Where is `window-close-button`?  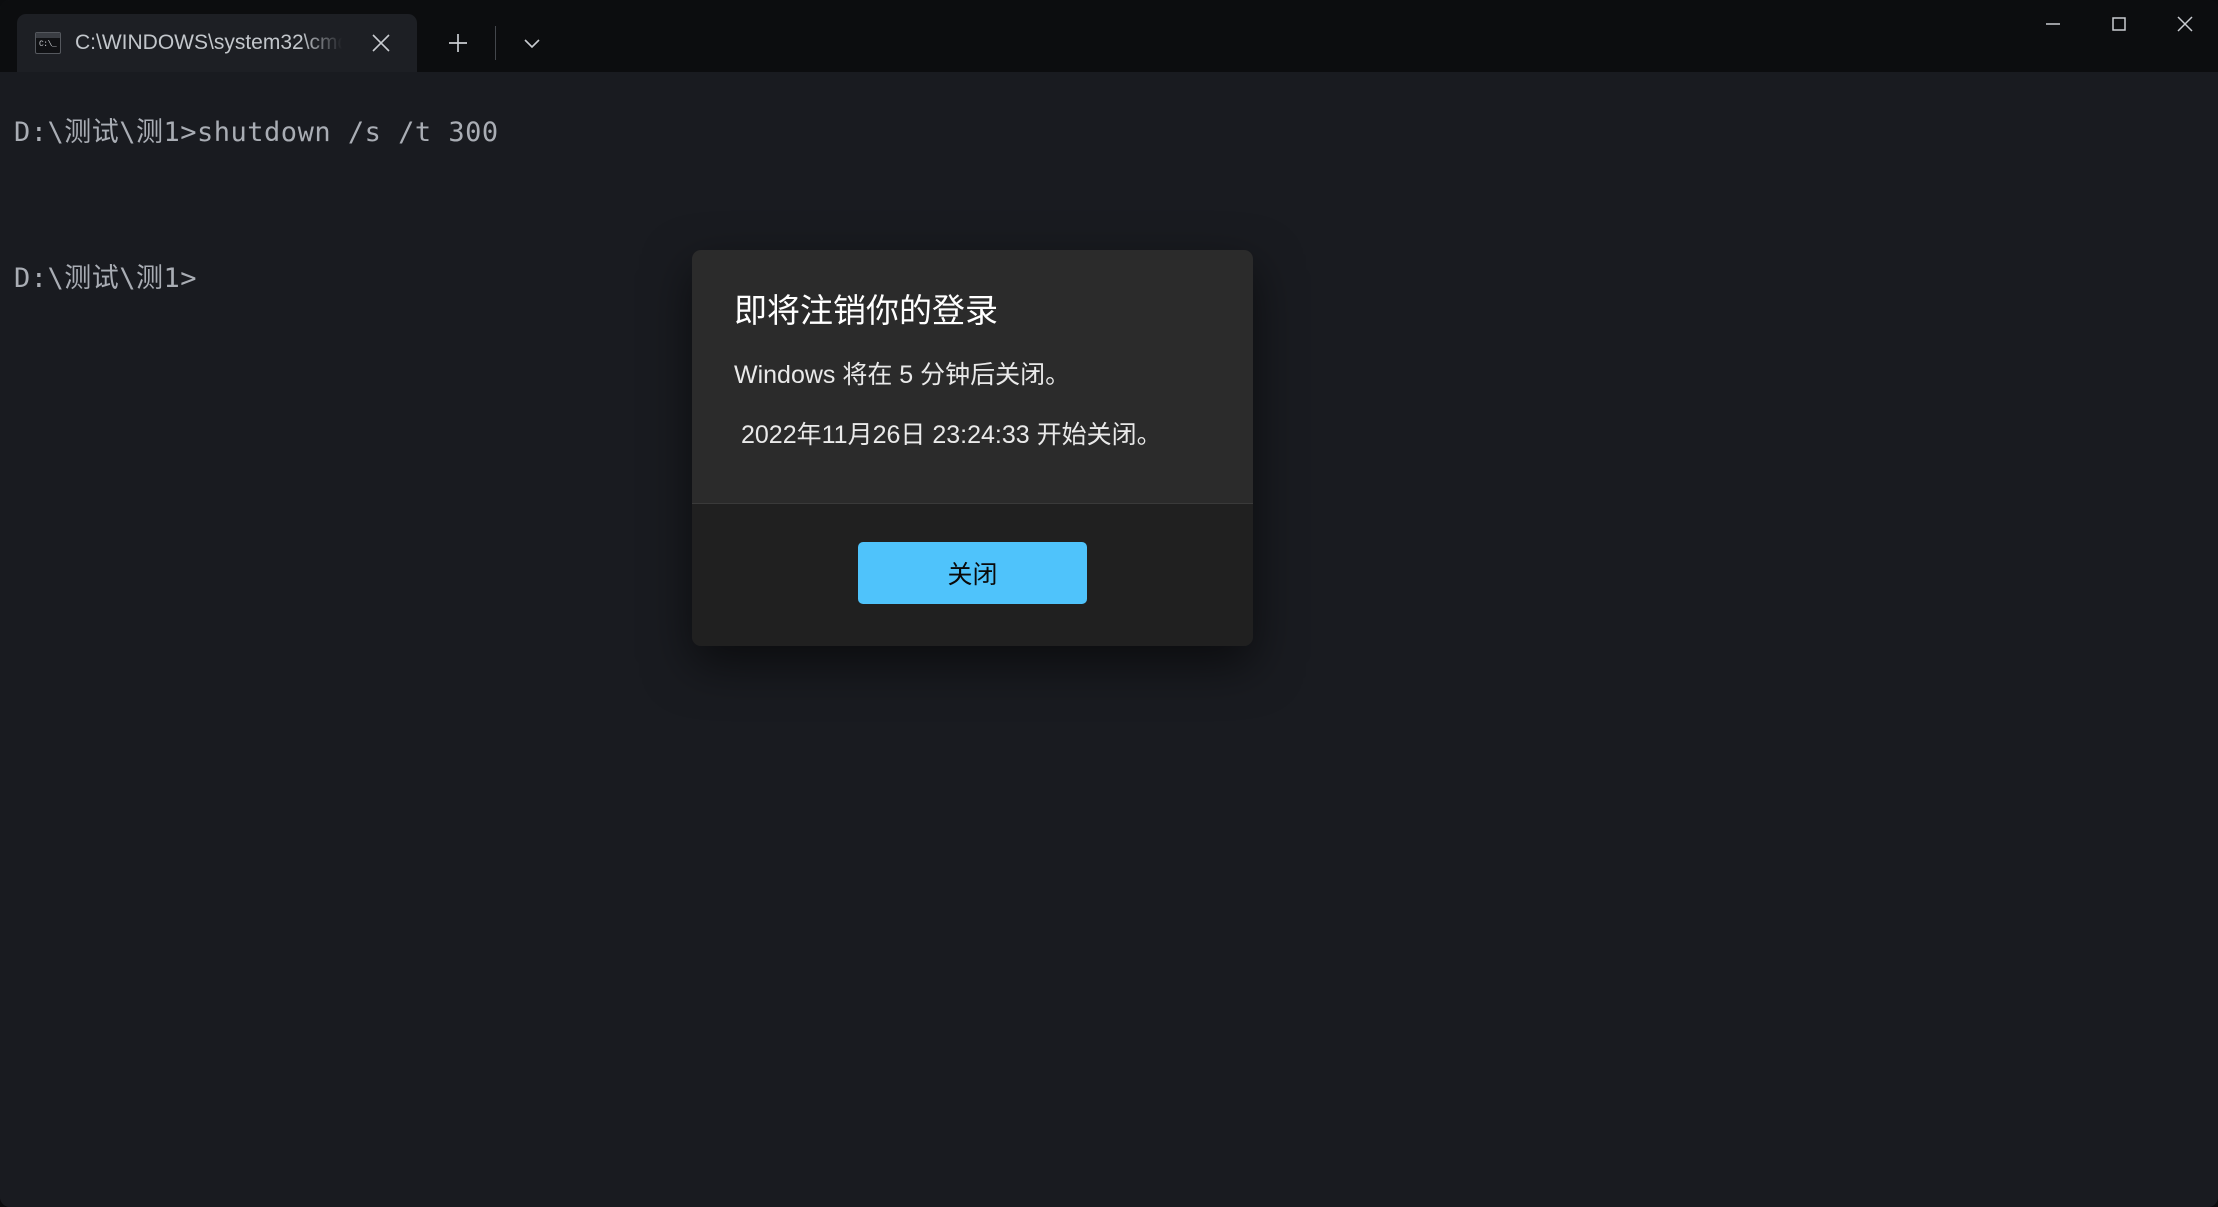
window-close-button is located at coordinates (2185, 23).